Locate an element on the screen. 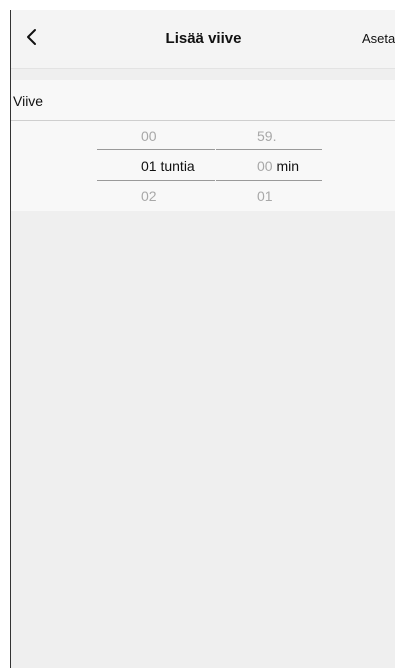 This screenshot has height=668, width=395. hours-selected: 01 tuntia is located at coordinates (168, 166).